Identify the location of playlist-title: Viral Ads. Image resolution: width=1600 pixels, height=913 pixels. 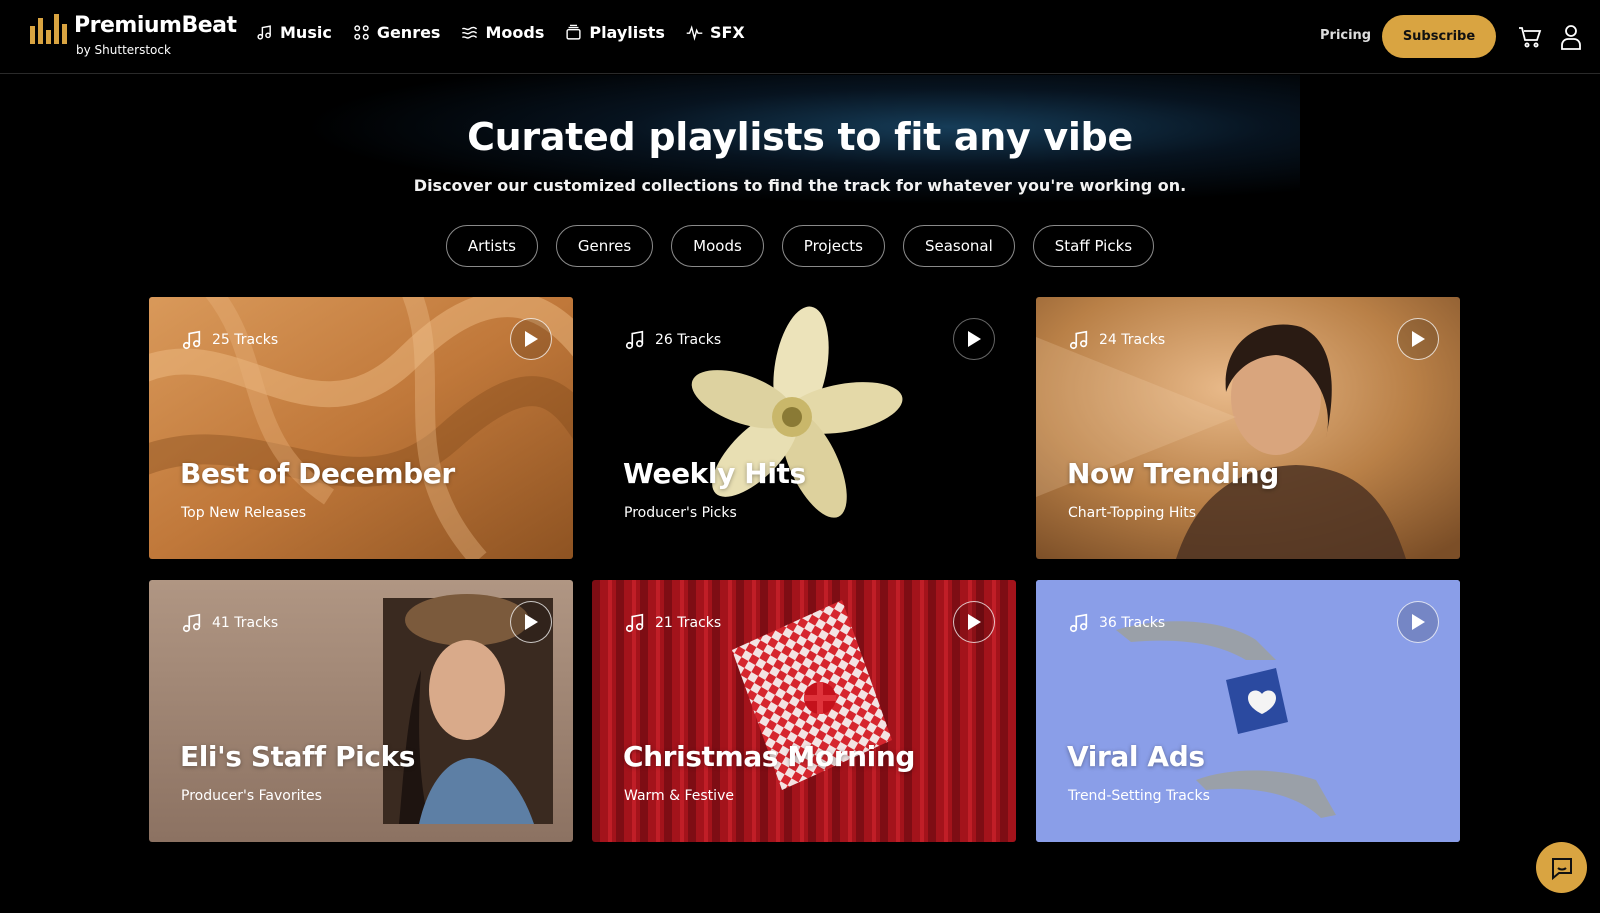
(1136, 756).